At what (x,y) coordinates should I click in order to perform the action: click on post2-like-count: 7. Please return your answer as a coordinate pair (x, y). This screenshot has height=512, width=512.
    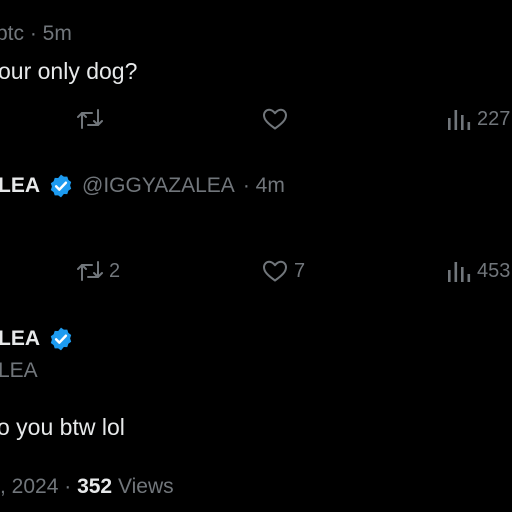
    Looking at the image, I should click on (300, 270).